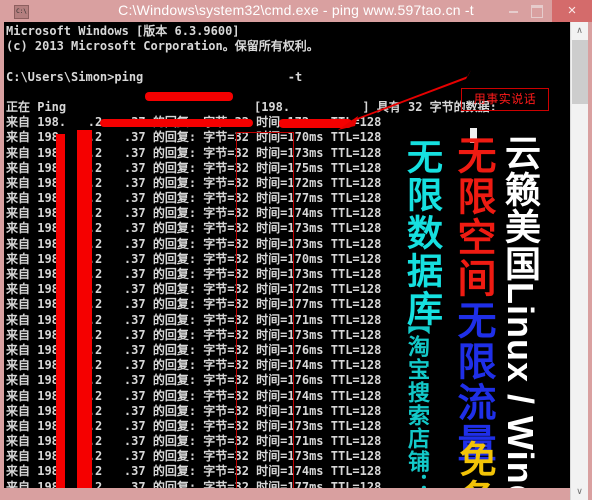  Describe the element at coordinates (505, 99) in the screenshot. I see `callout-label: 用事实说话` at that location.